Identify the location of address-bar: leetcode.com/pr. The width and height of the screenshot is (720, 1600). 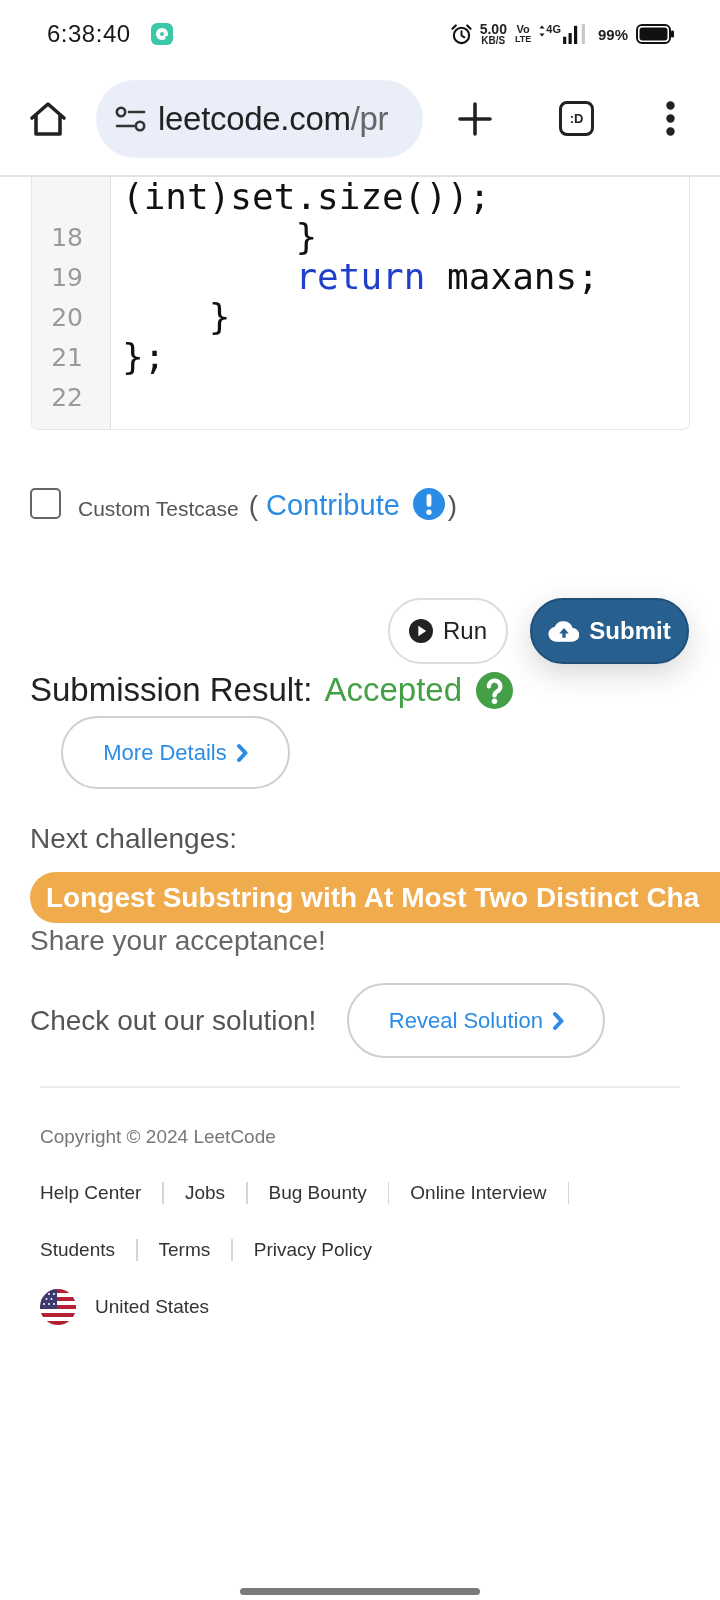
(259, 118).